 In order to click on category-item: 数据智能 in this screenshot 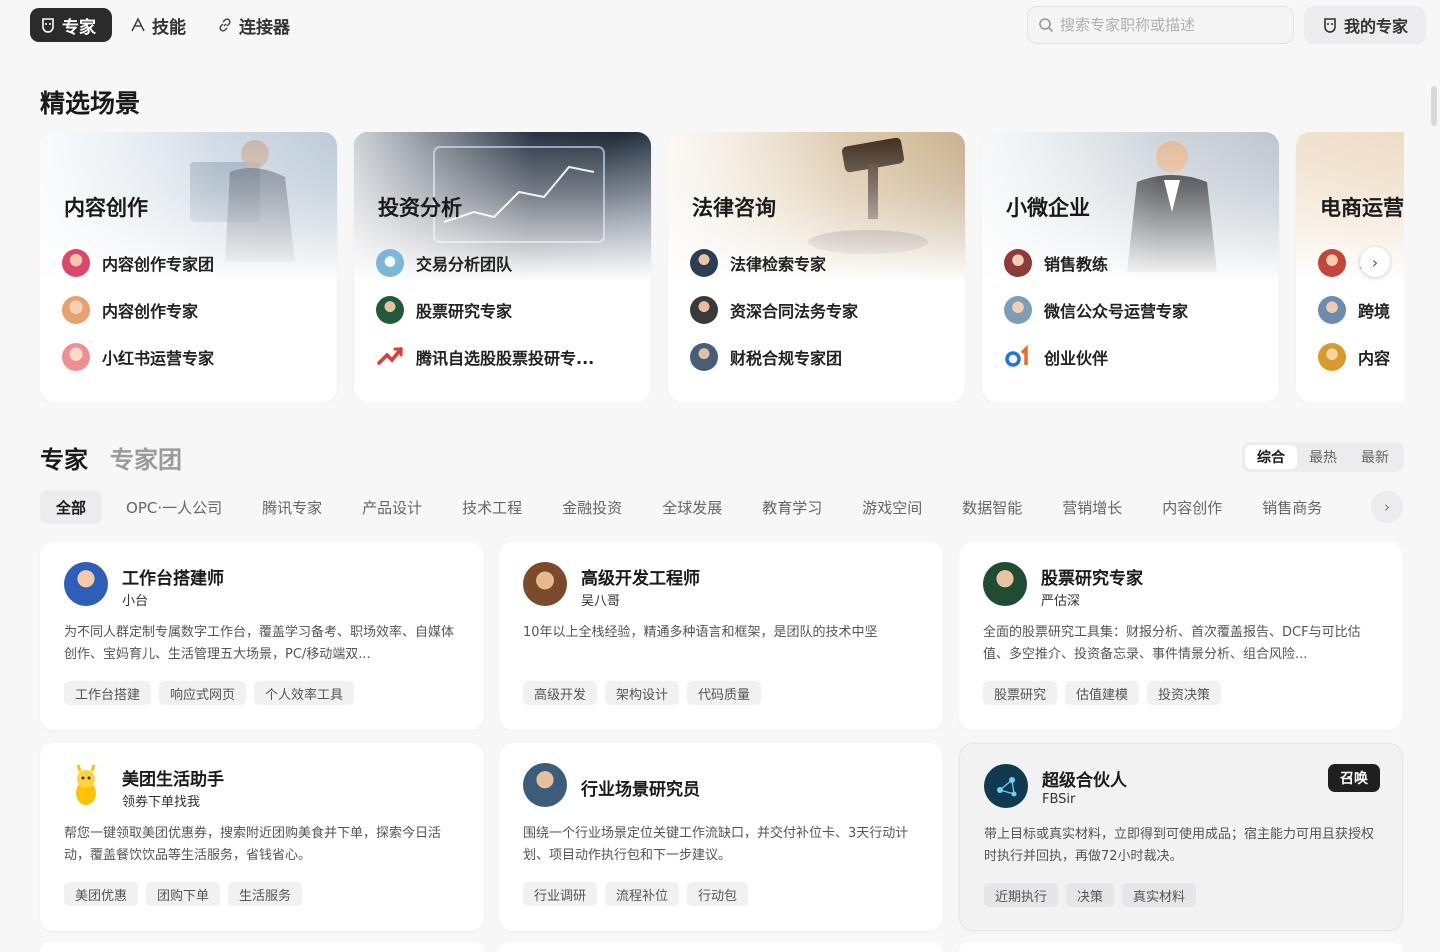, I will do `click(992, 507)`.